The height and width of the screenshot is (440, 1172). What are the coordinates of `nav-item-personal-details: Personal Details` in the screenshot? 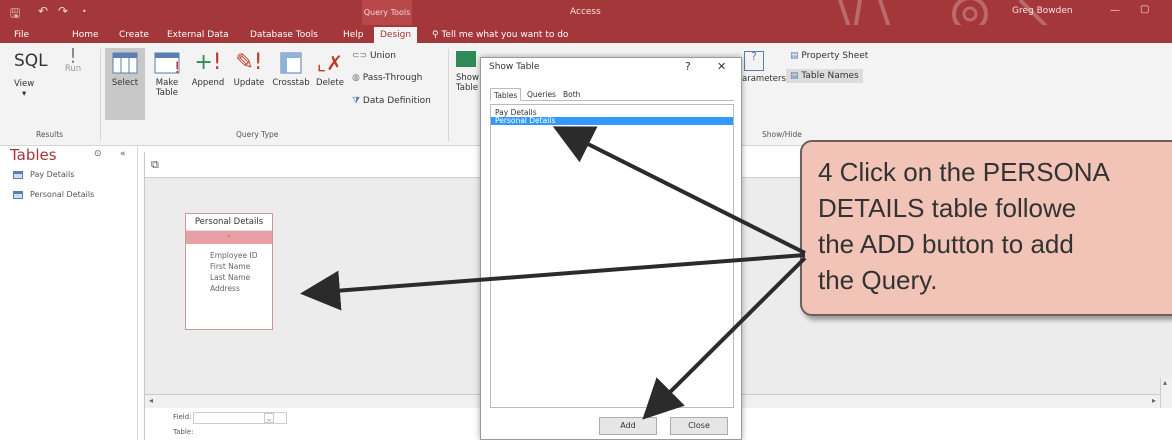 It's located at (53, 194).